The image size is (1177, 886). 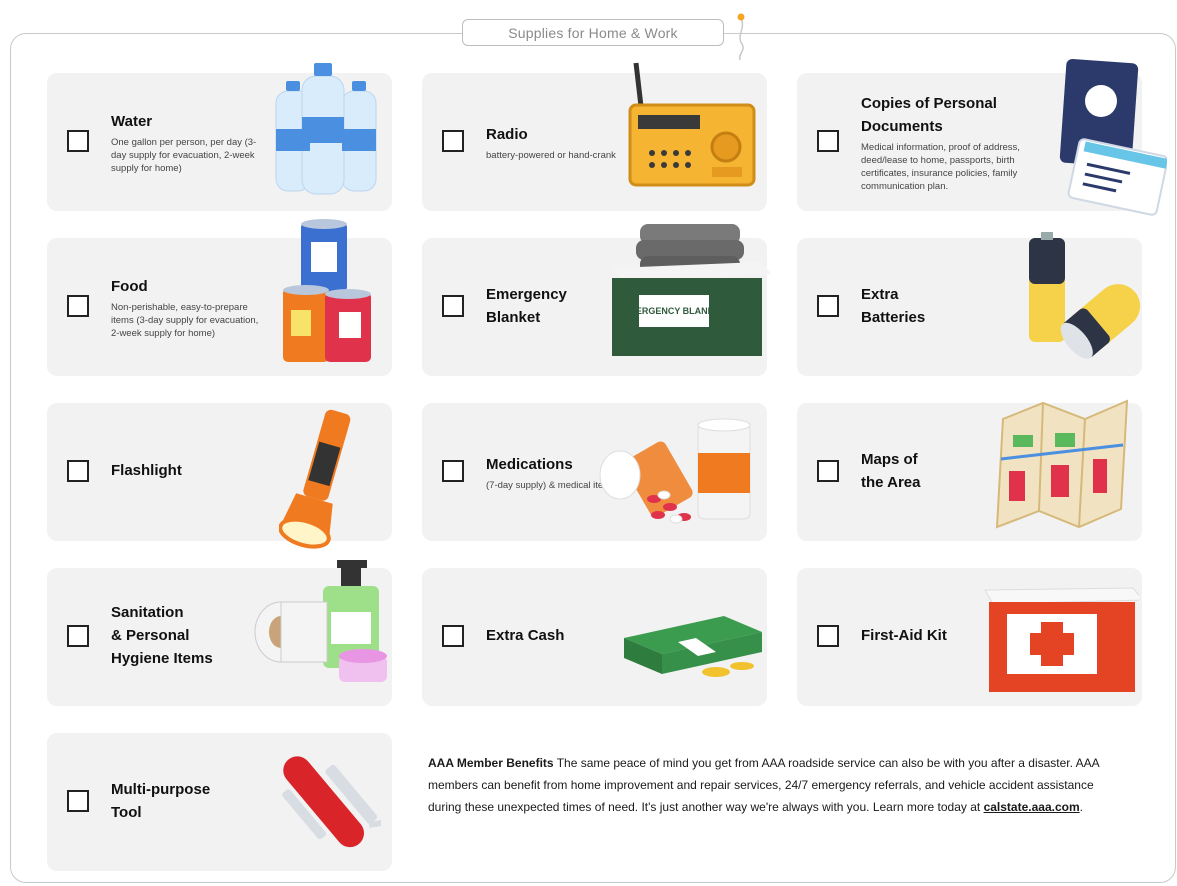 I want to click on benefits-tail: ., so click(x=1081, y=807).